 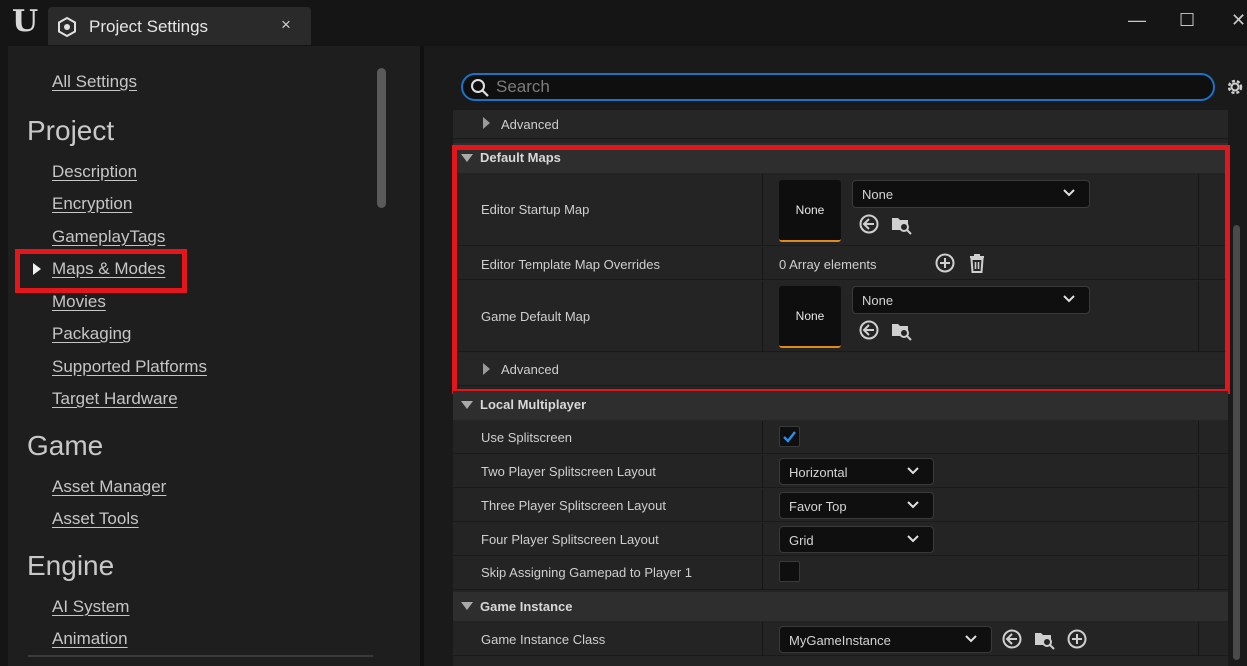 What do you see at coordinates (856, 471) in the screenshot?
I see `two-player-layout-dropdown: Horizontal` at bounding box center [856, 471].